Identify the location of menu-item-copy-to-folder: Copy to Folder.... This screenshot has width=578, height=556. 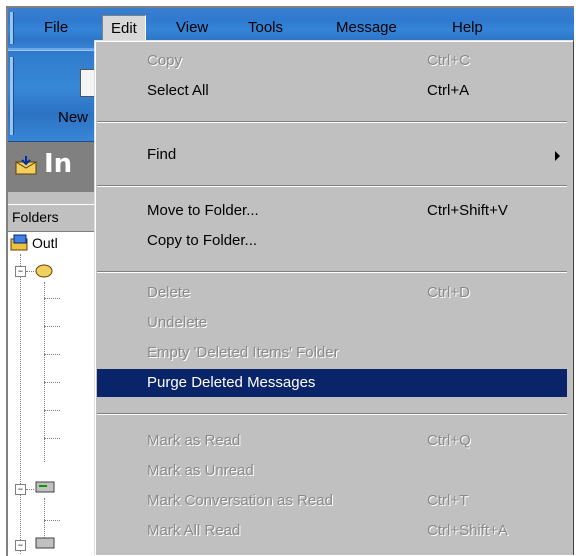
(332, 241).